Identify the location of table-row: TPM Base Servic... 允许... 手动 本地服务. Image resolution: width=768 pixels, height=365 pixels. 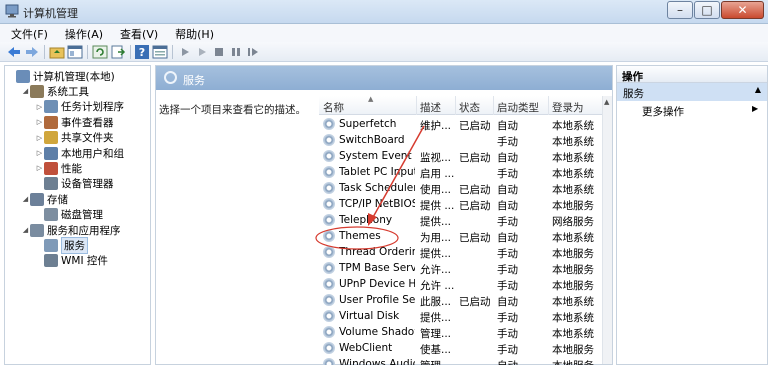
(465, 268).